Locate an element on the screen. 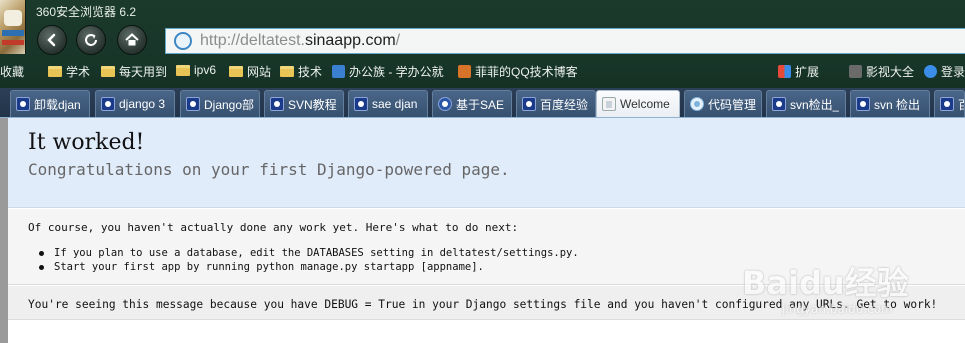 The height and width of the screenshot is (343, 965). browser-logo is located at coordinates (13, 27).